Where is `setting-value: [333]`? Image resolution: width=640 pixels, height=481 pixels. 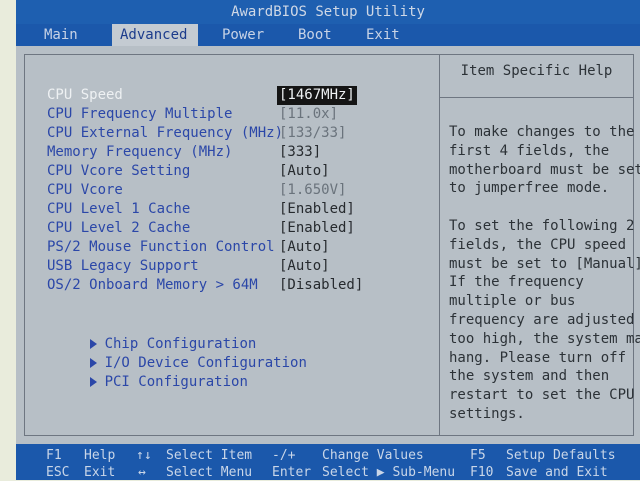 setting-value: [333] is located at coordinates (300, 152).